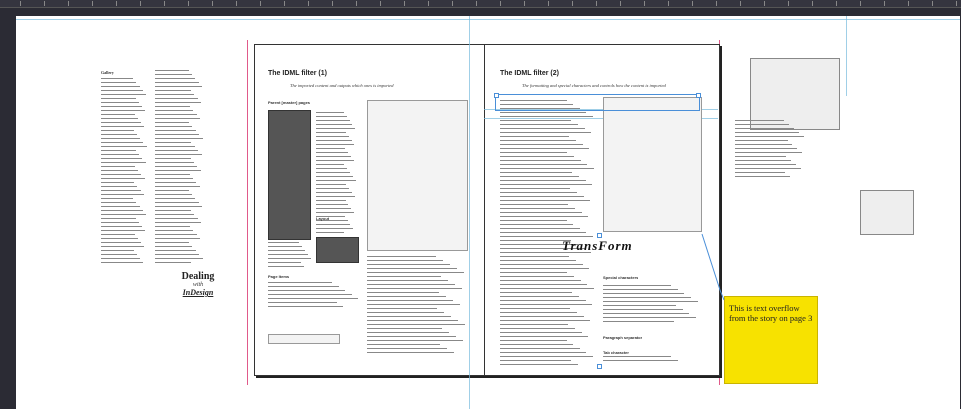 The width and height of the screenshot is (961, 409). Describe the element at coordinates (290, 256) in the screenshot. I see `left-page-text-b` at that location.